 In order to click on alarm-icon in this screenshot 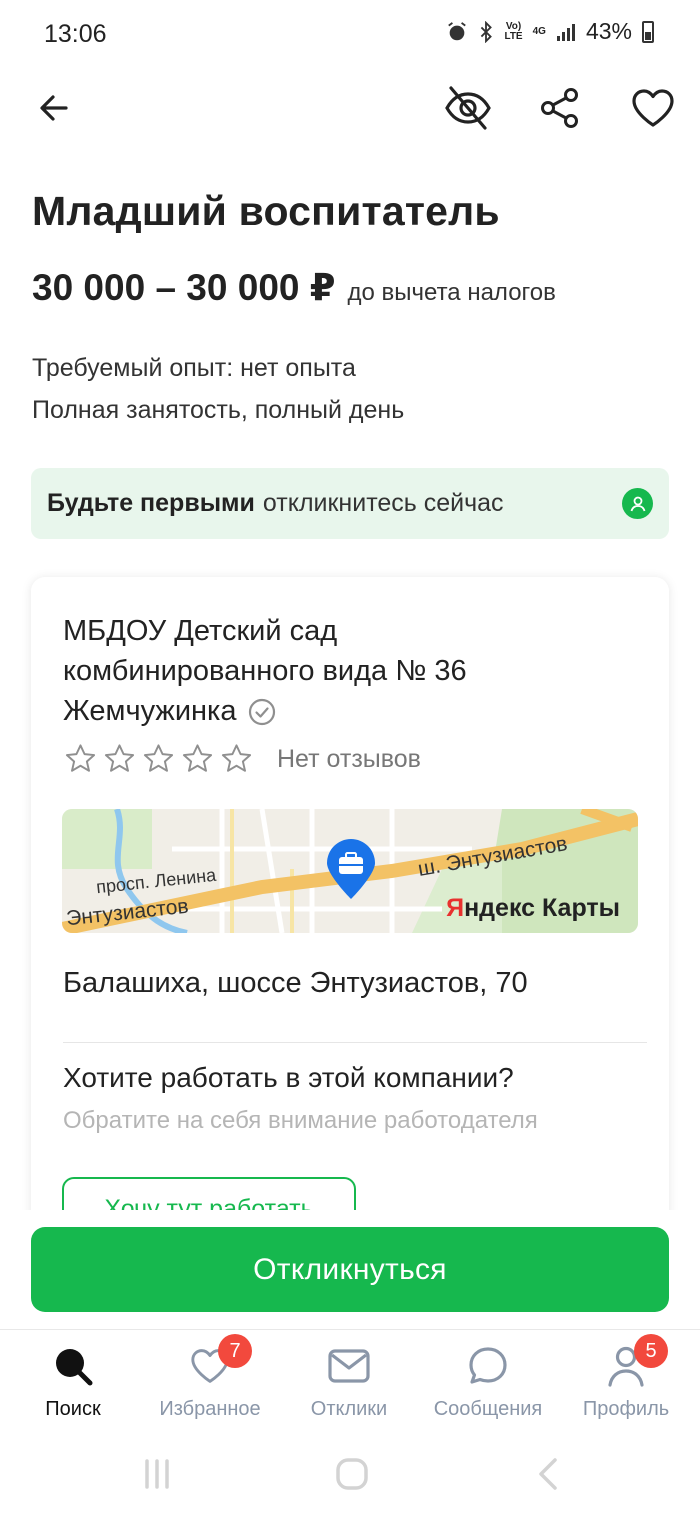, I will do `click(457, 30)`.